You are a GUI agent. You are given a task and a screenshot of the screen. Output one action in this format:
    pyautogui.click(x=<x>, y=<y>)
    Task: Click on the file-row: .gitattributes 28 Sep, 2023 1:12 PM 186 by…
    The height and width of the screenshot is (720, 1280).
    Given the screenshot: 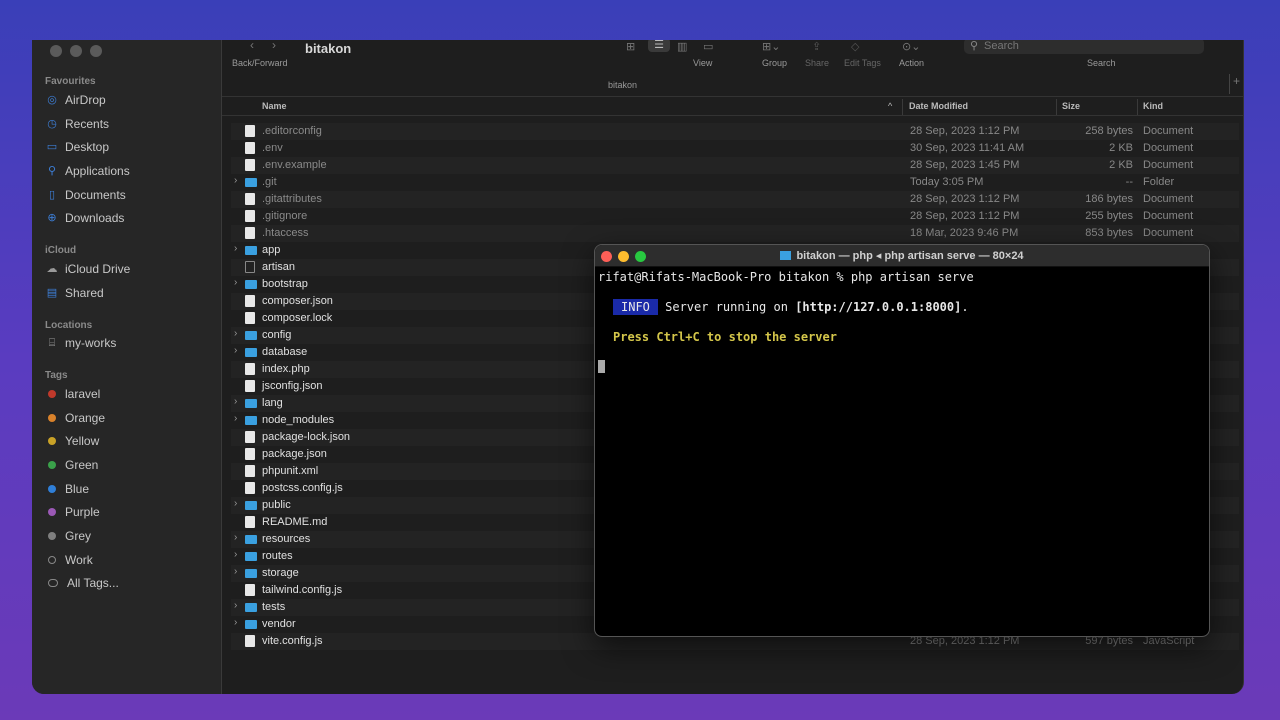 What is the action you would take?
    pyautogui.click(x=735, y=199)
    